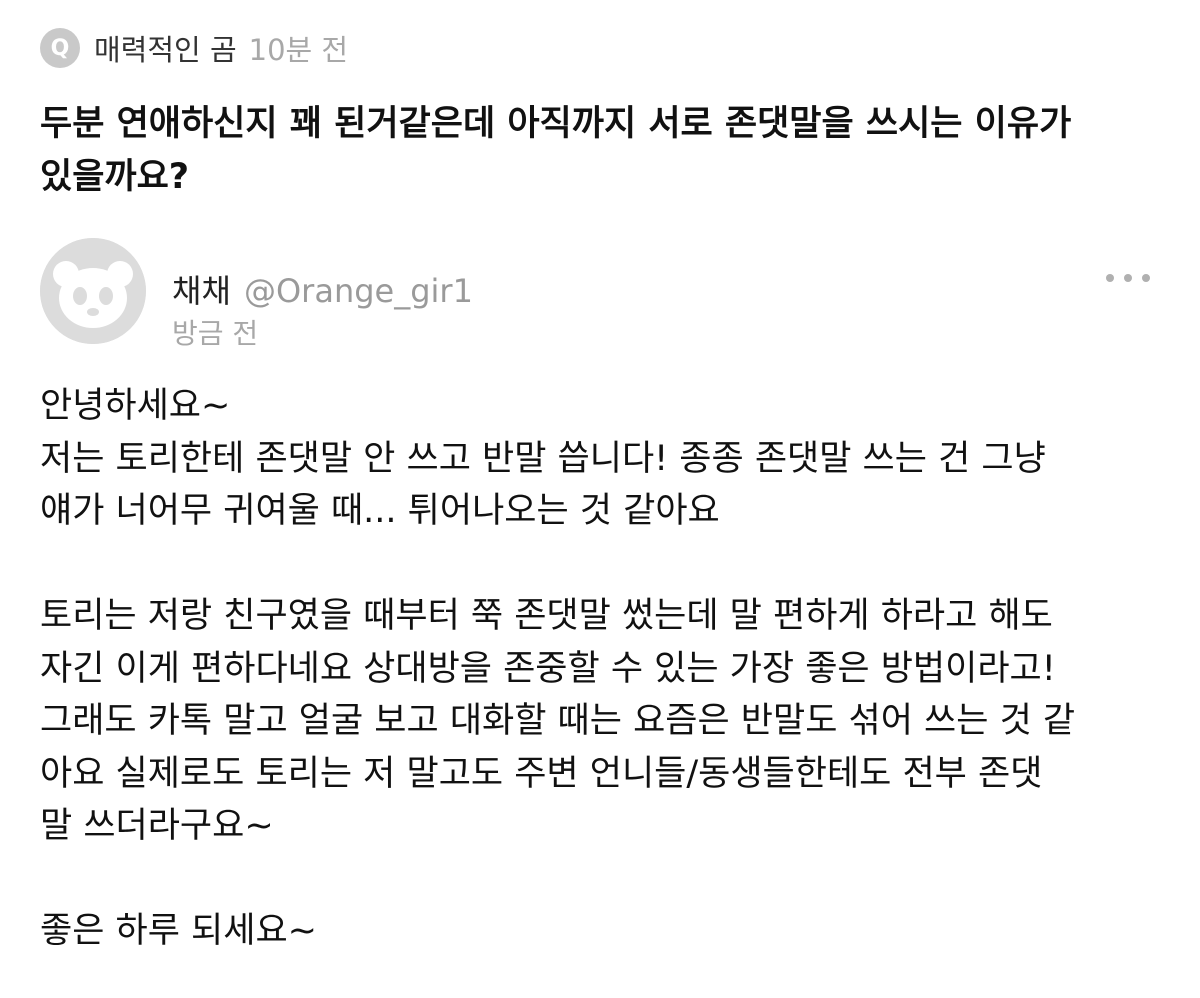 This screenshot has width=1200, height=998. I want to click on author-name: 채채, so click(201, 291).